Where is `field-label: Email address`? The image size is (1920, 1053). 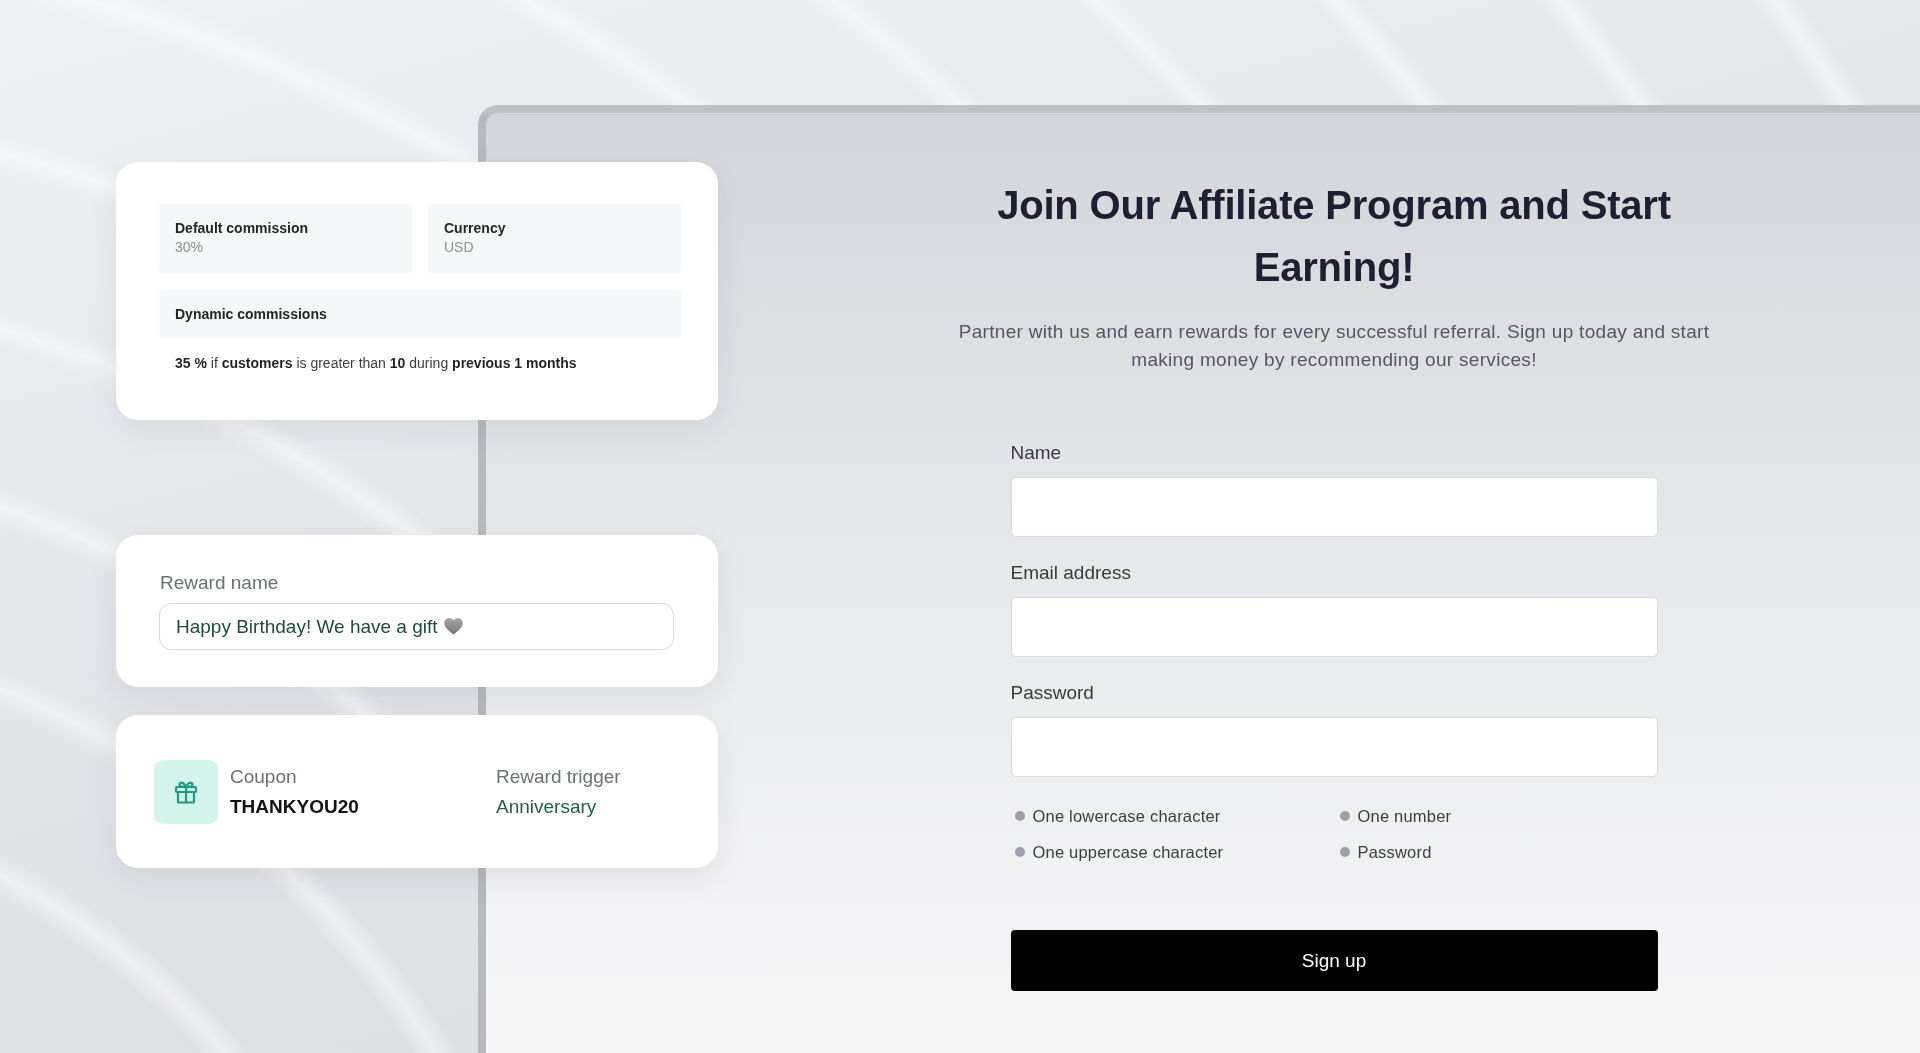 field-label: Email address is located at coordinates (1071, 573).